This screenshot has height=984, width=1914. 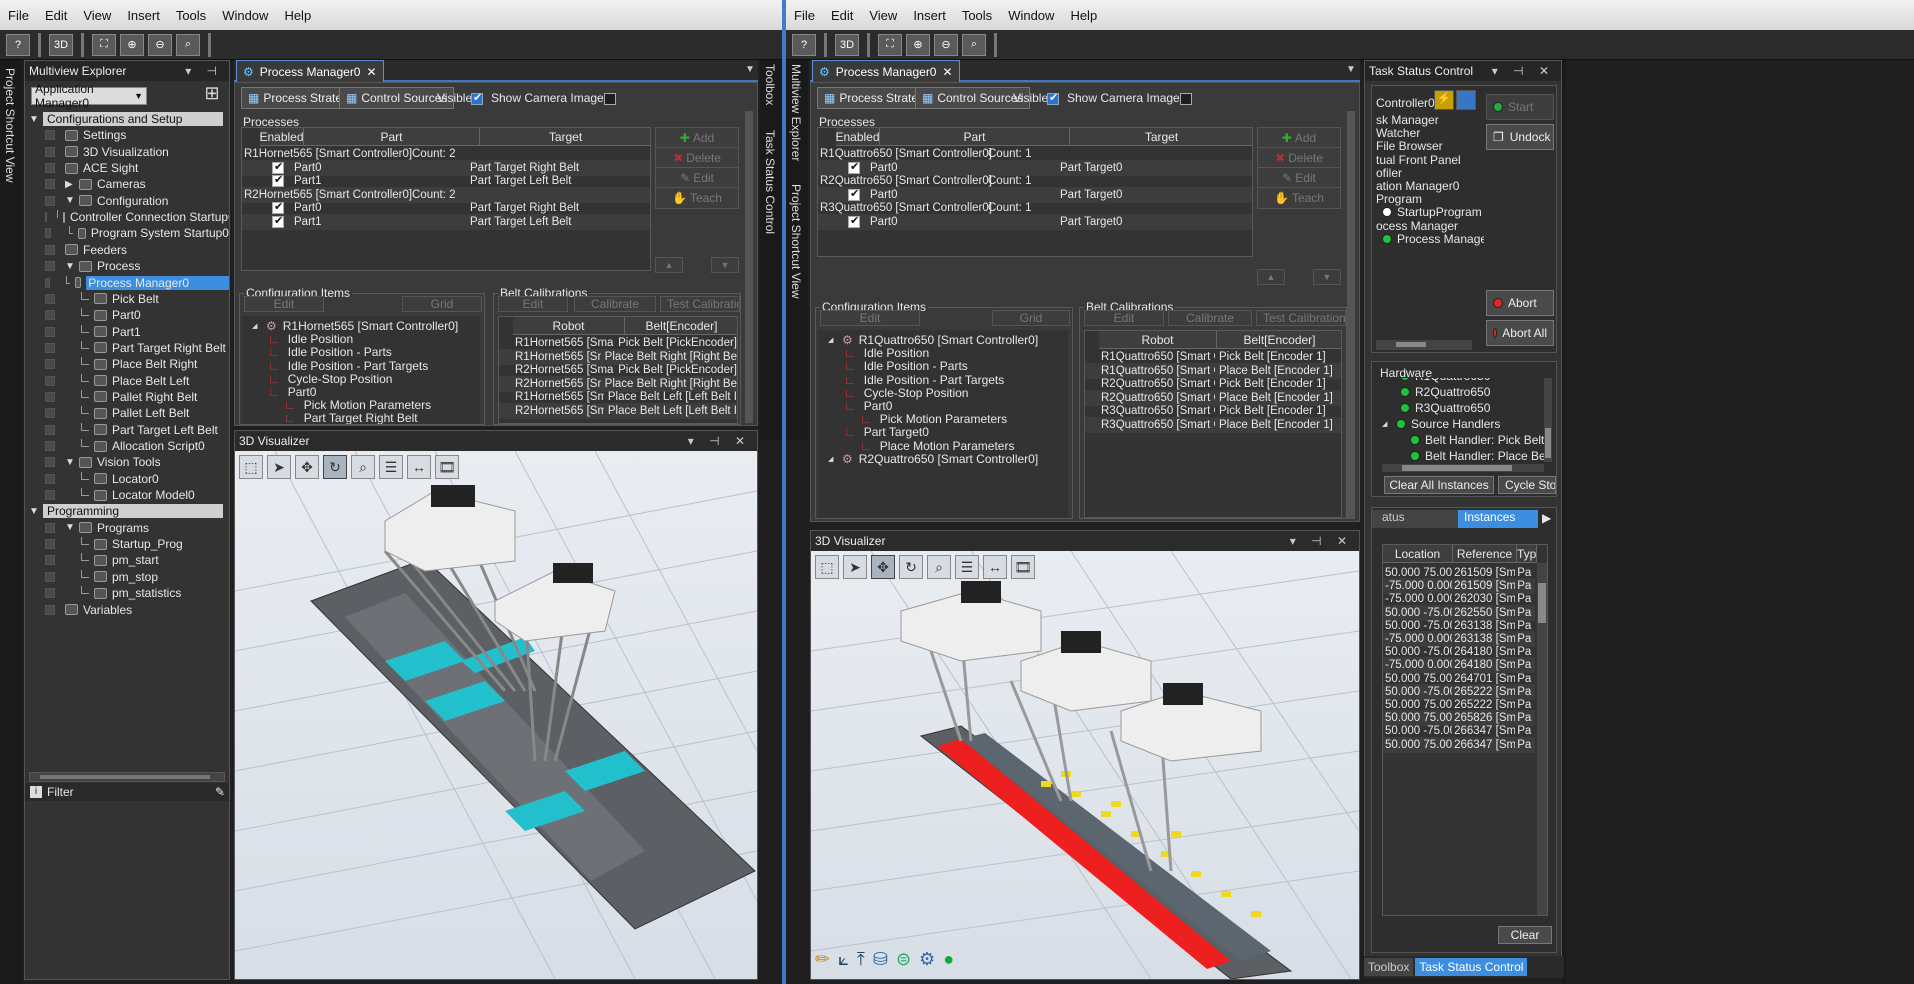 I want to click on cfg-grid-button: Grid, so click(x=1031, y=318).